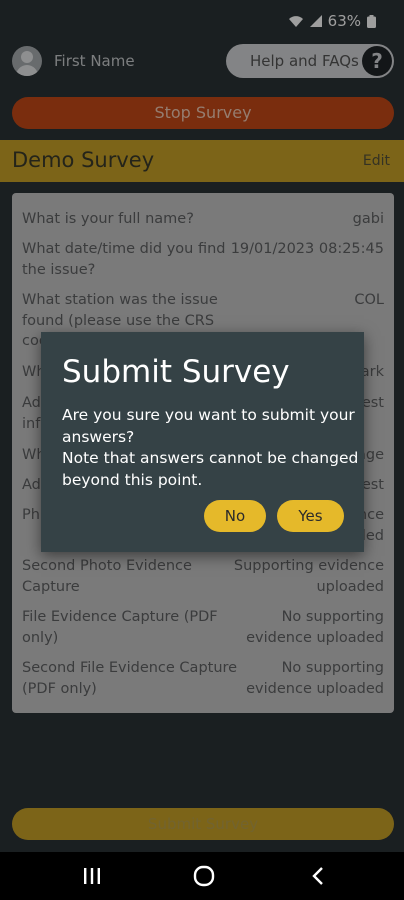  Describe the element at coordinates (132, 479) in the screenshot. I see `dialog-message-line: beyond this point.` at that location.